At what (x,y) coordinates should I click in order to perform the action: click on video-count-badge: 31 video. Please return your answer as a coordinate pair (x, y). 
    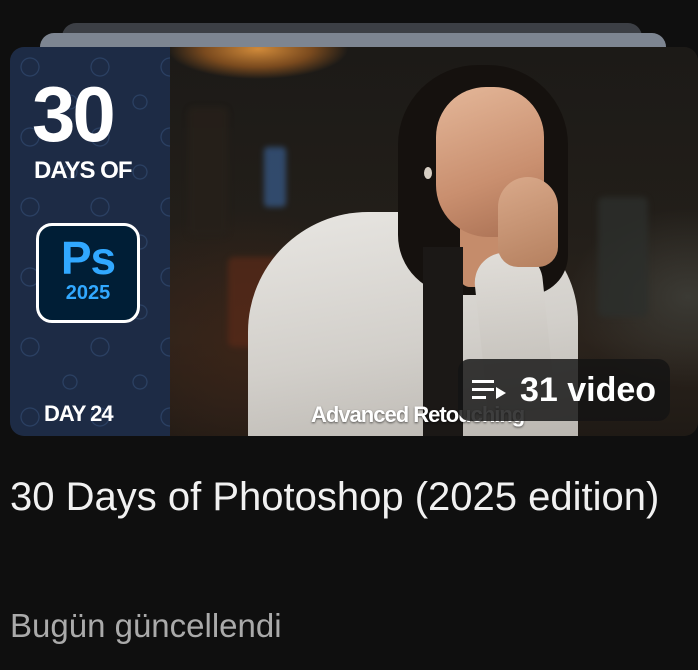
    Looking at the image, I should click on (564, 390).